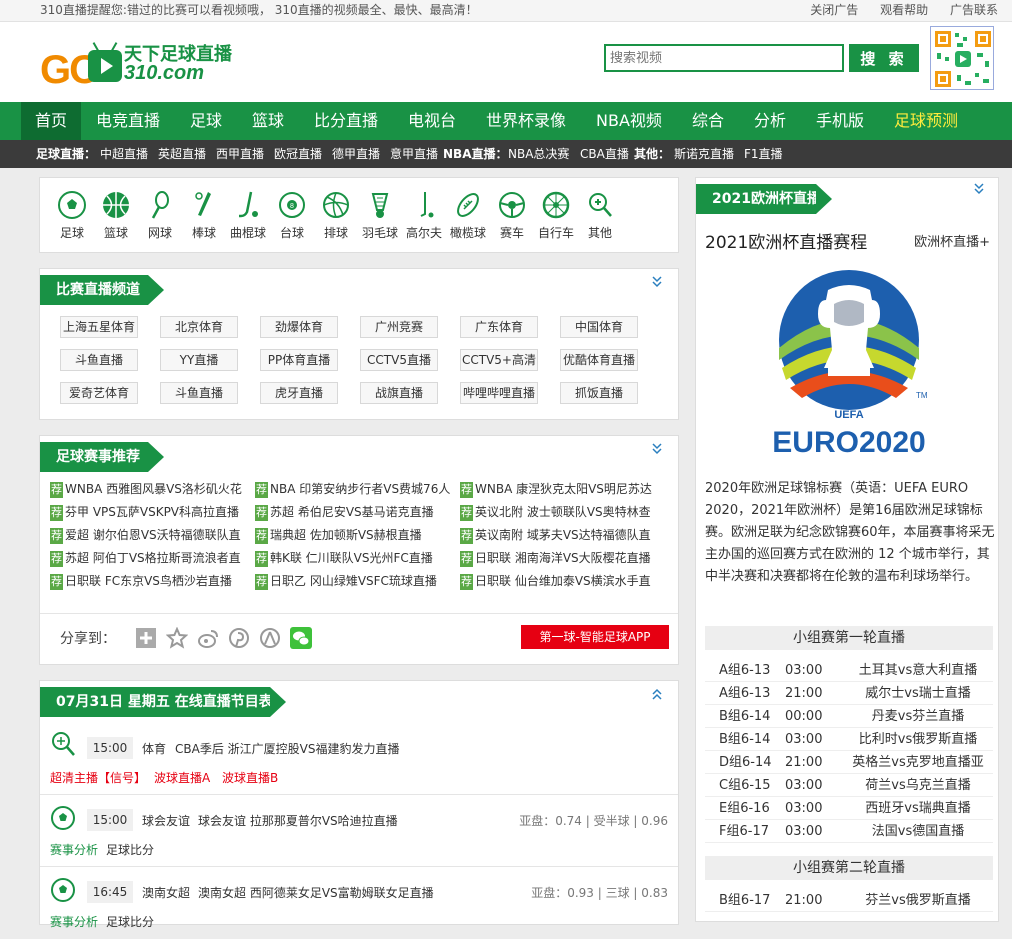 This screenshot has height=939, width=1012. Describe the element at coordinates (287, 748) in the screenshot. I see `match-title: CBA季后 浙江广厦控股VS福建豹发力直播` at that location.